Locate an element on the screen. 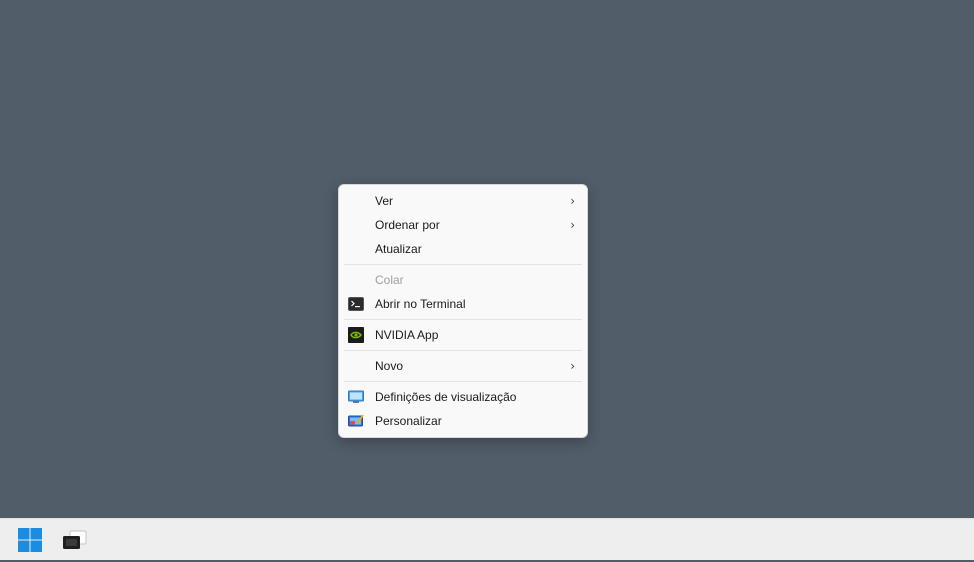 The width and height of the screenshot is (974, 562). display-settings-icon is located at coordinates (356, 397).